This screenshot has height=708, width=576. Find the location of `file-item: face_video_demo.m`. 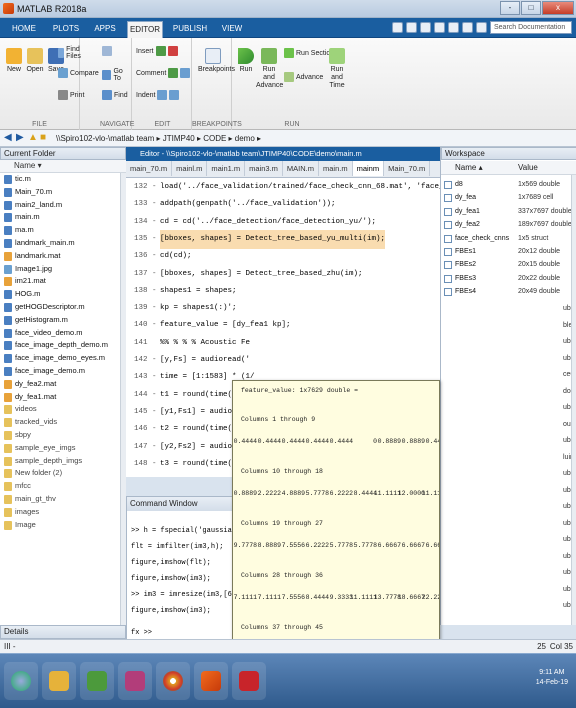

file-item: face_video_demo.m is located at coordinates (60, 333).